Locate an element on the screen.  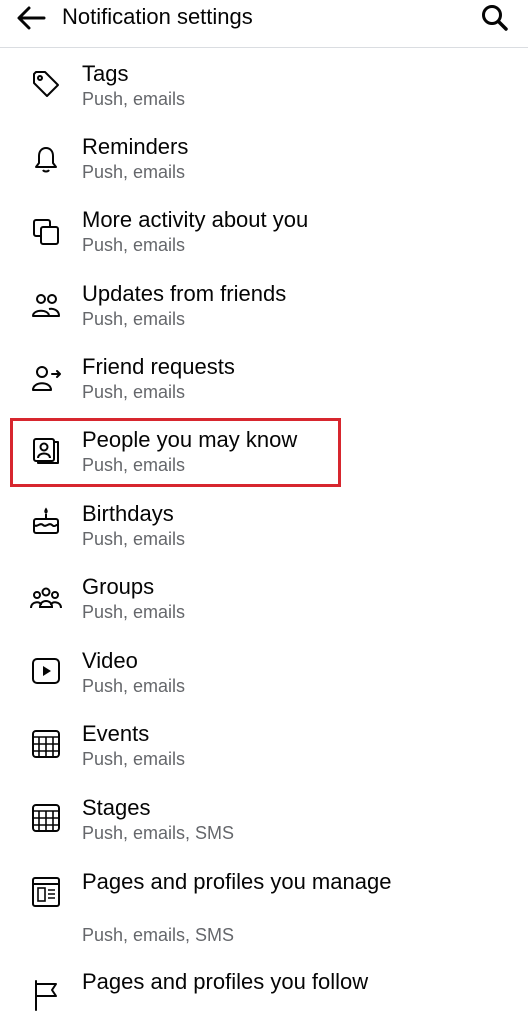
overlapping-squares-icon is located at coordinates (46, 232).